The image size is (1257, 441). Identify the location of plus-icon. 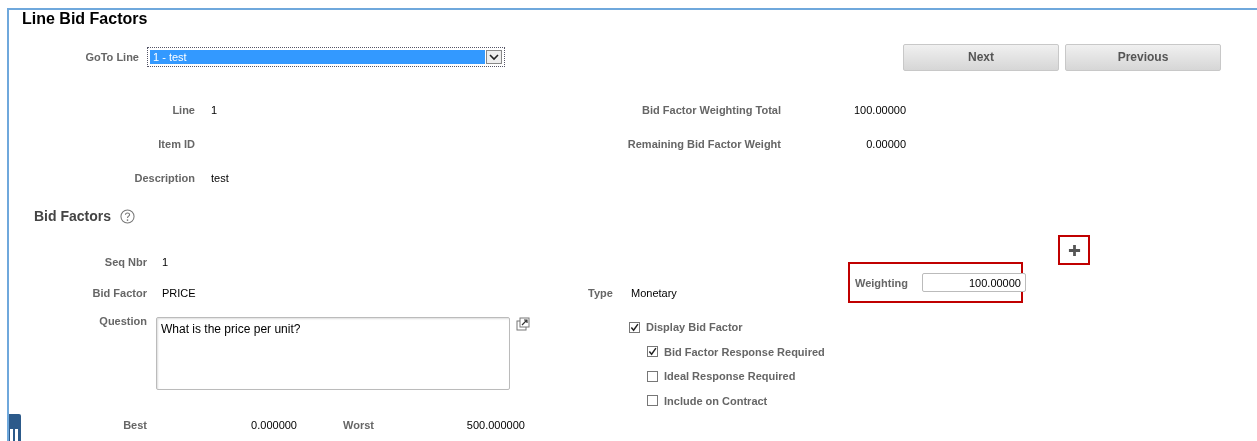
(1074, 250).